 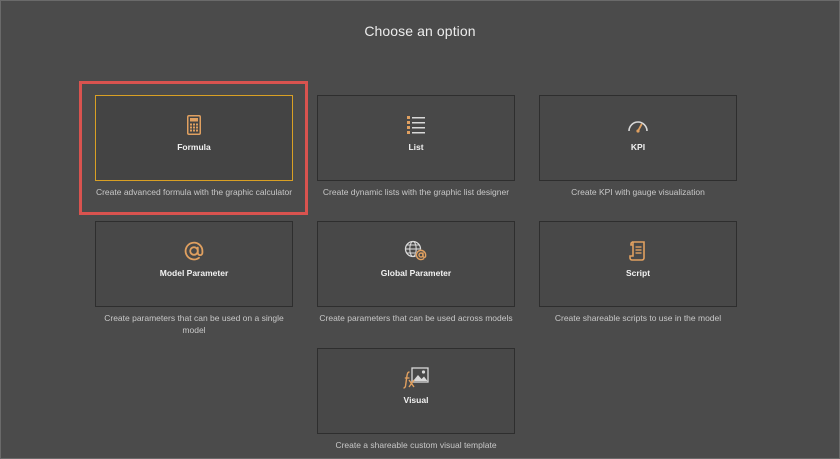 I want to click on script-label: Script, so click(x=638, y=273).